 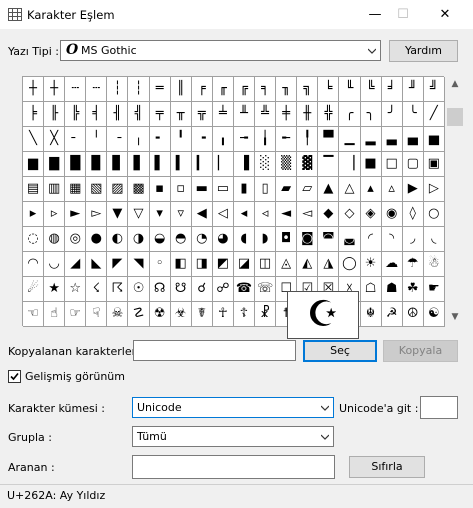 What do you see at coordinates (392, 139) in the screenshot?
I see `character-cell: ▃` at bounding box center [392, 139].